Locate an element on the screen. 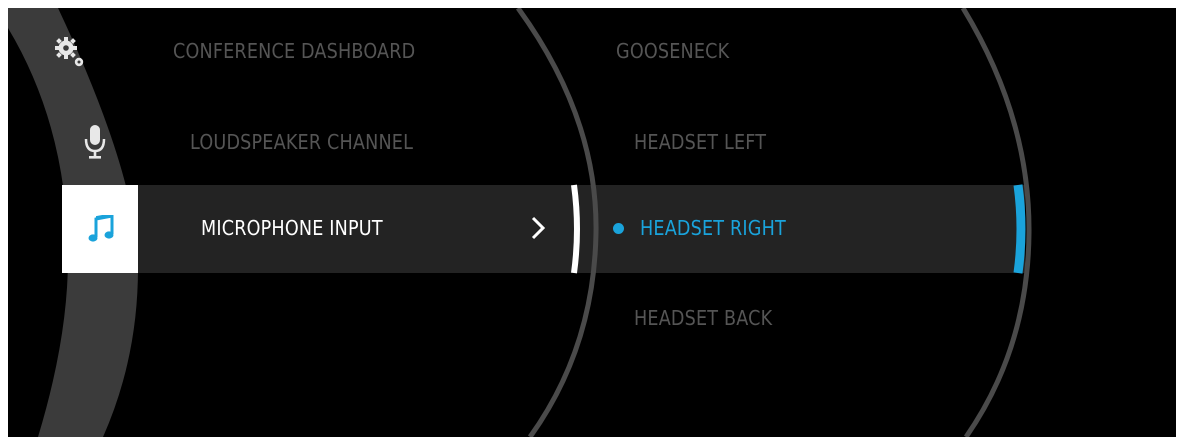  menu-item-conference-dashboard: CONFERENCE DASHBOARD is located at coordinates (294, 51).